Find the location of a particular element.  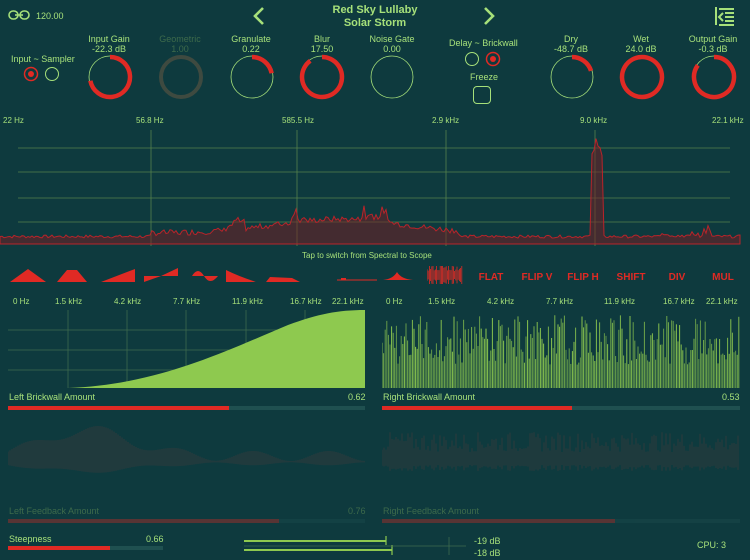

left-brickwall-slider-fill is located at coordinates (119, 408).